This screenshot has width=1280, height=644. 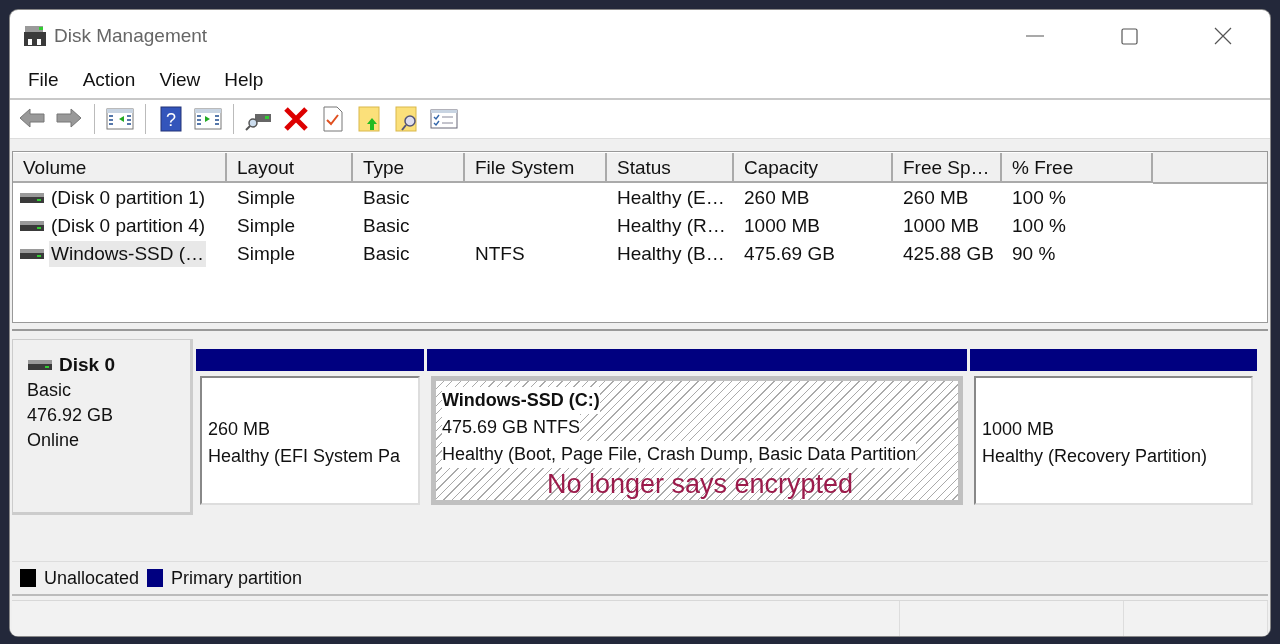 What do you see at coordinates (536, 168) in the screenshot?
I see `column-header: File System` at bounding box center [536, 168].